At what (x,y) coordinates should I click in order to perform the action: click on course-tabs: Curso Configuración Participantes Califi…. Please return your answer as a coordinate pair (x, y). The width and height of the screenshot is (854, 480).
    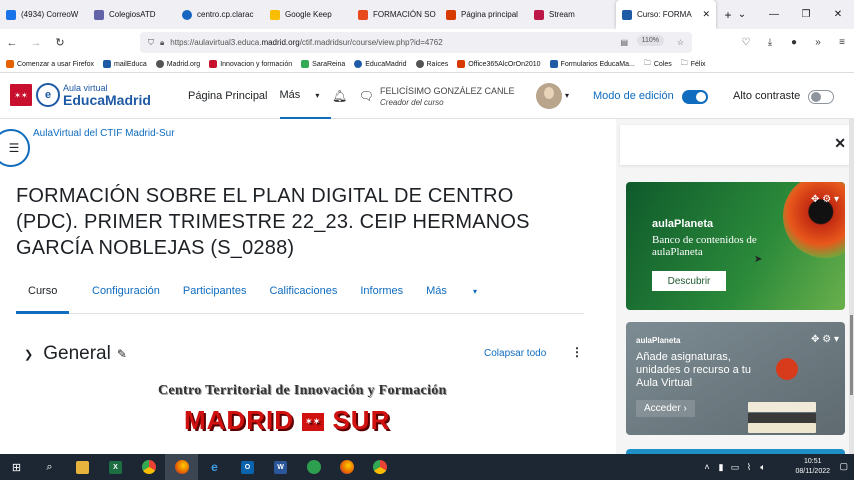
    Looking at the image, I should click on (300, 296).